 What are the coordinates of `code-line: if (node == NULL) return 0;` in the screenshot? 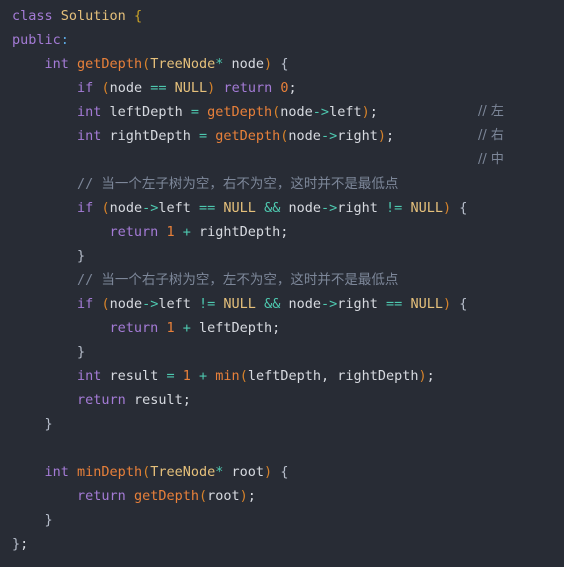 It's located at (282, 88).